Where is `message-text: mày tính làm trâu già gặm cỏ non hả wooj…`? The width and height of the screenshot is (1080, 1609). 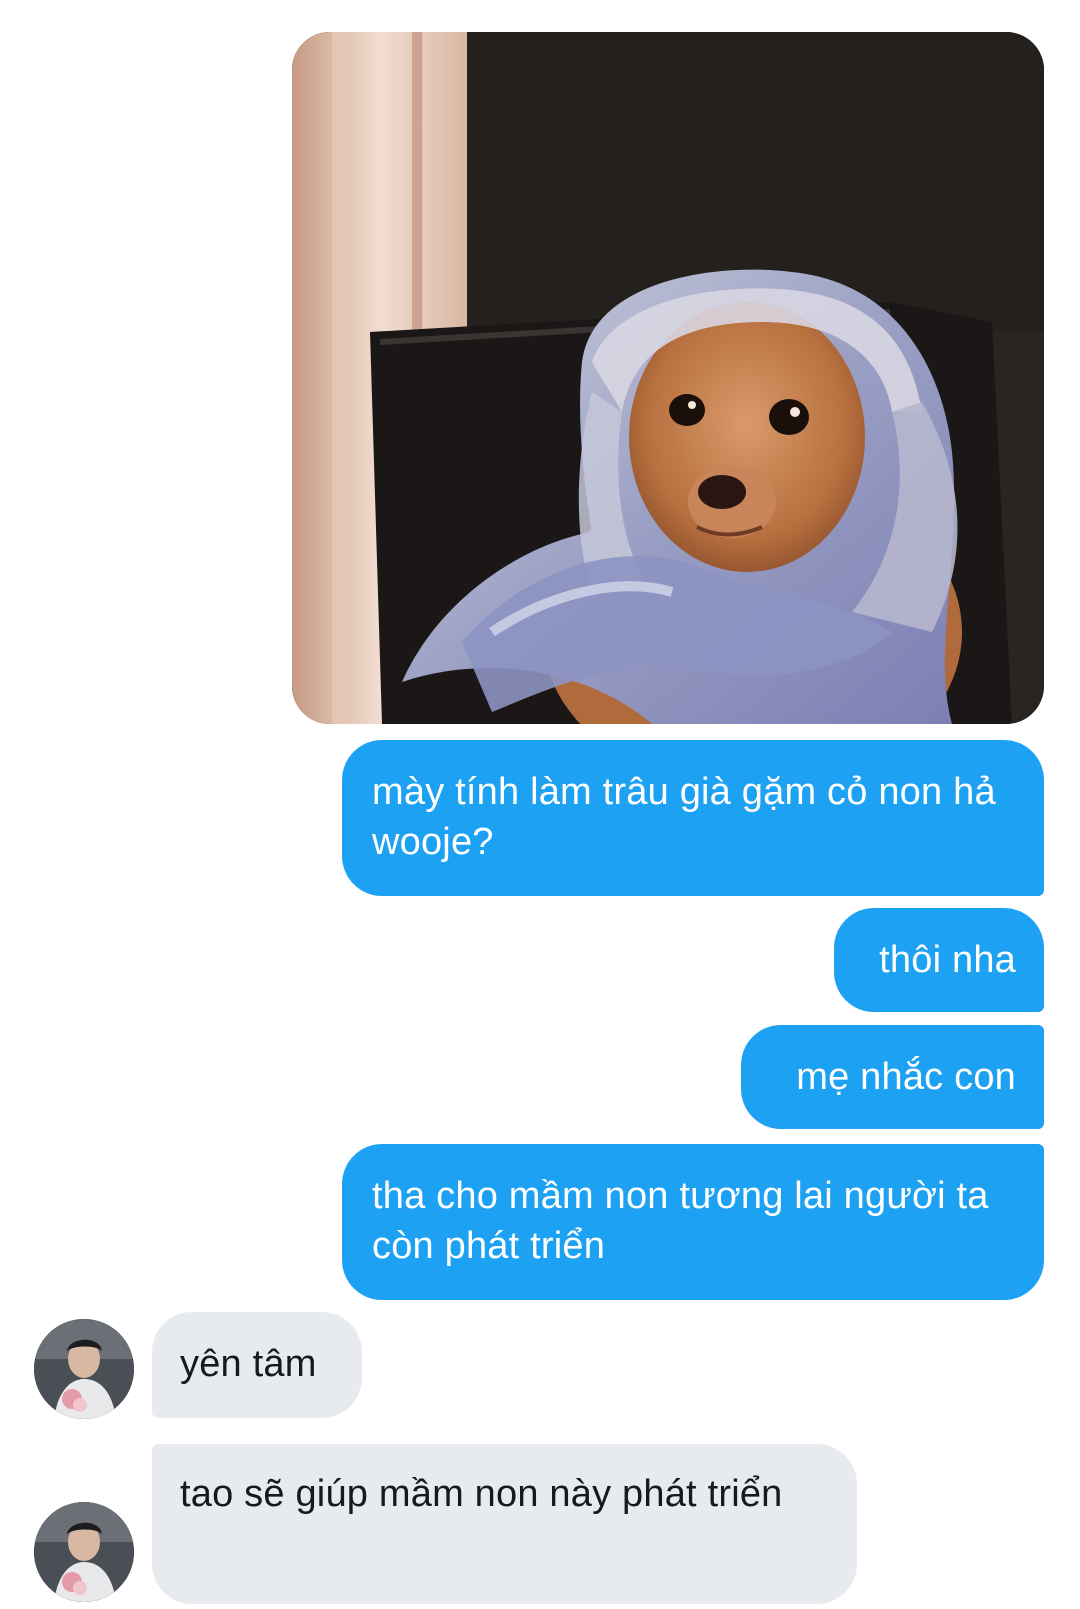
message-text: mày tính làm trâu già gặm cỏ non hả wooj… is located at coordinates (684, 817).